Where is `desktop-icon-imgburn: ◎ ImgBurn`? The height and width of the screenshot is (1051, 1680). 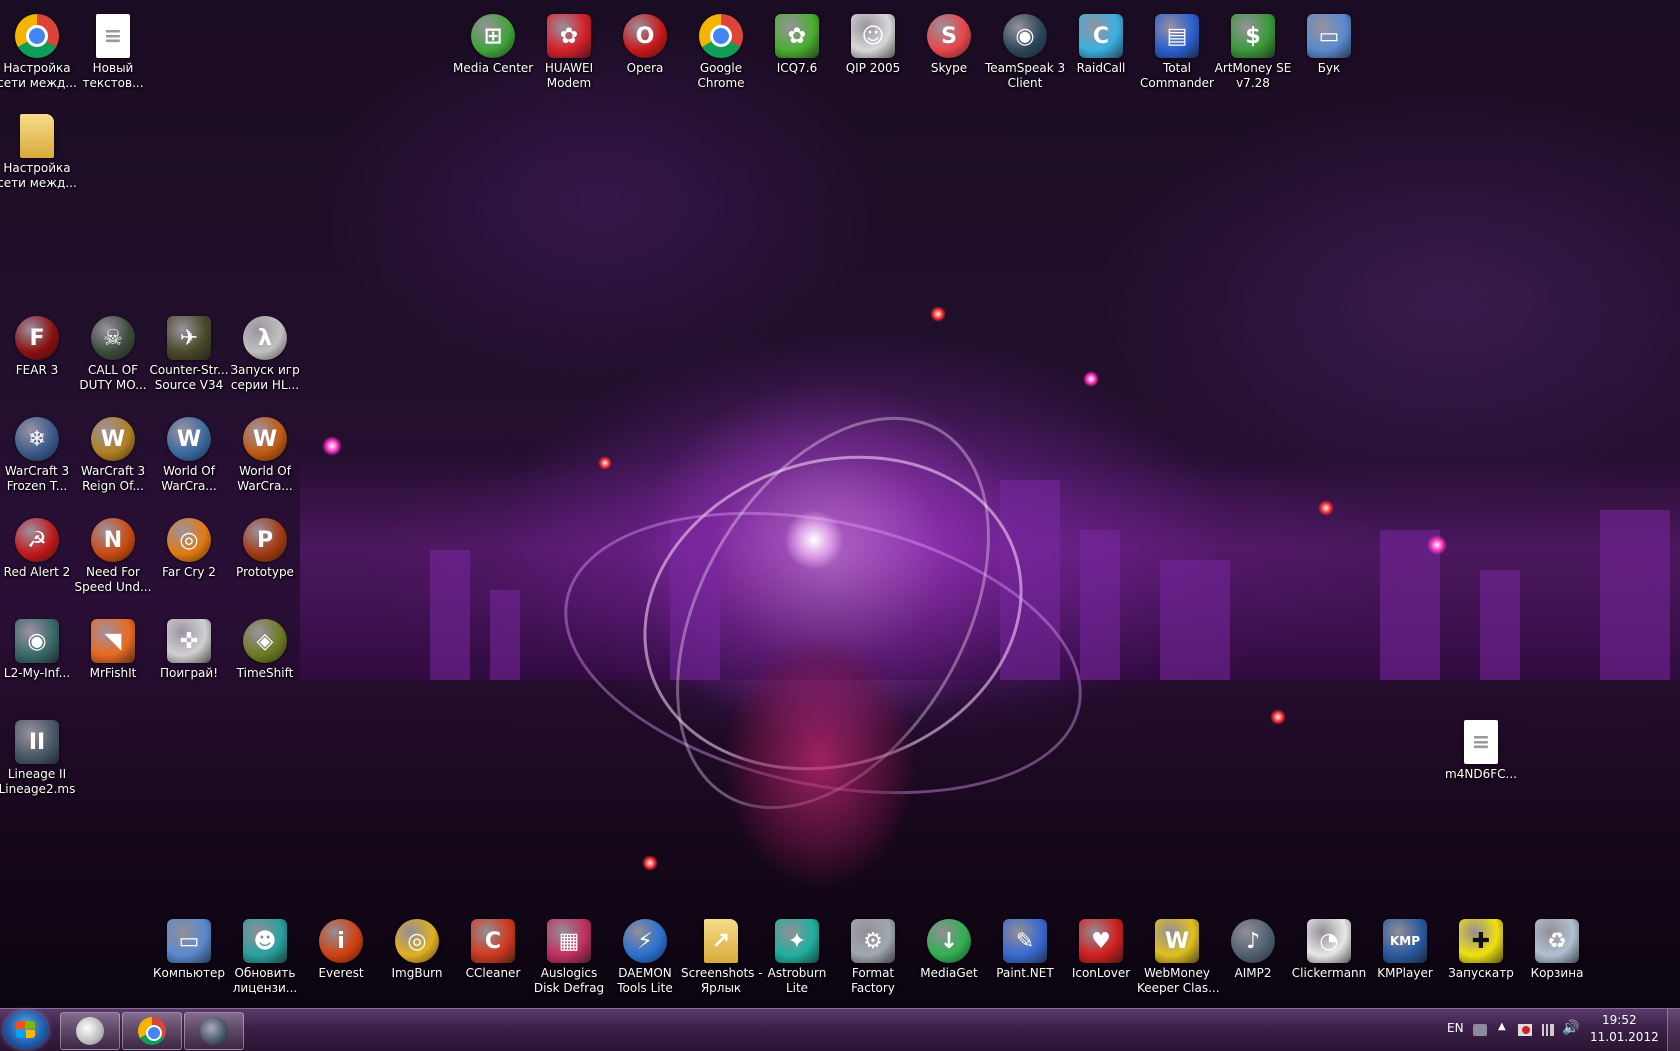 desktop-icon-imgburn: ◎ ImgBurn is located at coordinates (417, 947).